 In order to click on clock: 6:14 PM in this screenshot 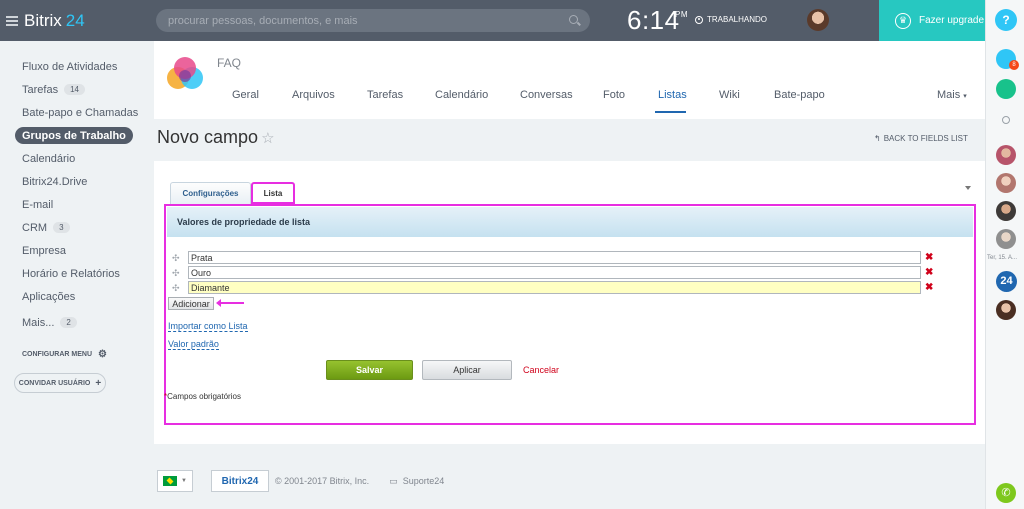, I will do `click(657, 20)`.